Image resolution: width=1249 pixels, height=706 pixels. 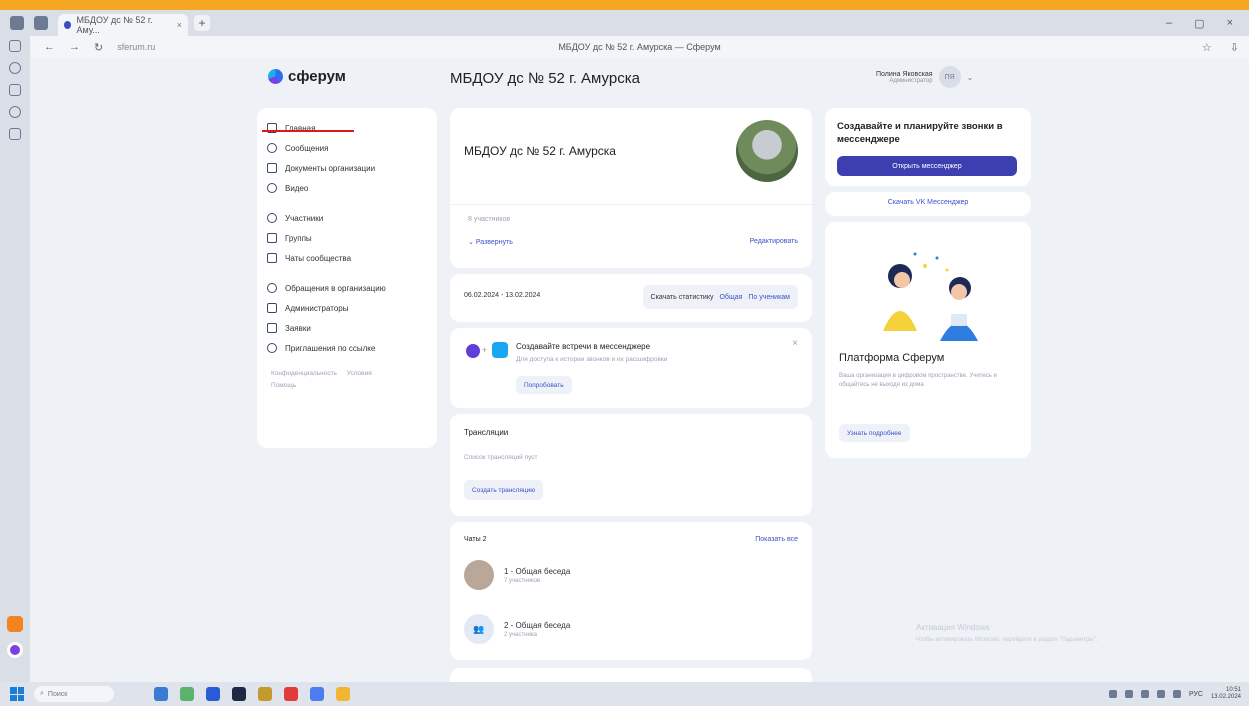 What do you see at coordinates (545, 78) in the screenshot?
I see `org-header-title: МБДОУ дс № 52 г. Амурска` at bounding box center [545, 78].